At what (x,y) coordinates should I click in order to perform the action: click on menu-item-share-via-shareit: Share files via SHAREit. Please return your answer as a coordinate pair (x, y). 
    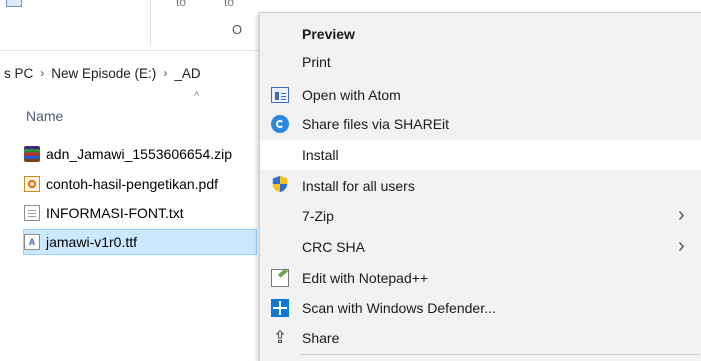
    Looking at the image, I should click on (480, 124).